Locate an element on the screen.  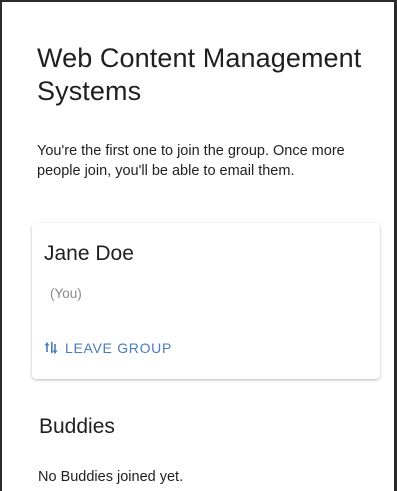
buddies-heading: Buddies is located at coordinates (77, 426).